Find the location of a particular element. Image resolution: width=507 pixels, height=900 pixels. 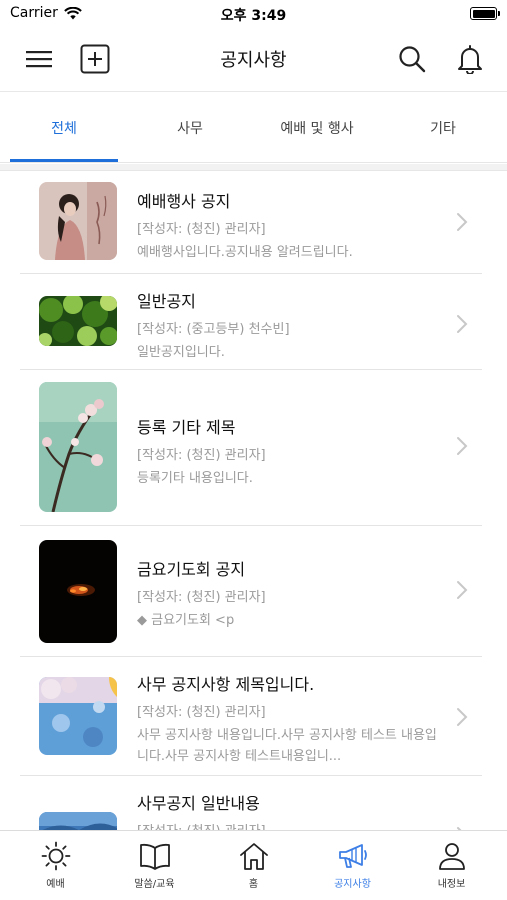

tab-worship-events: 예배 및 행사 is located at coordinates (317, 128).